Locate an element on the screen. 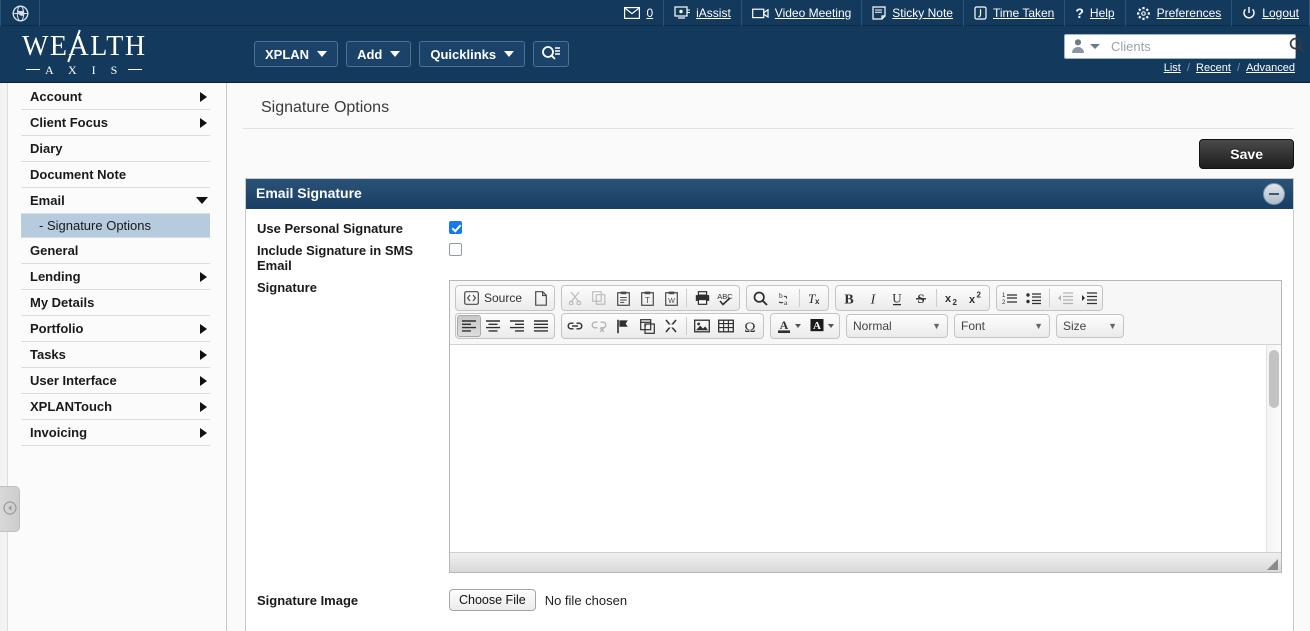 This screenshot has width=1310, height=631. editor-align-center-button is located at coordinates (493, 326).